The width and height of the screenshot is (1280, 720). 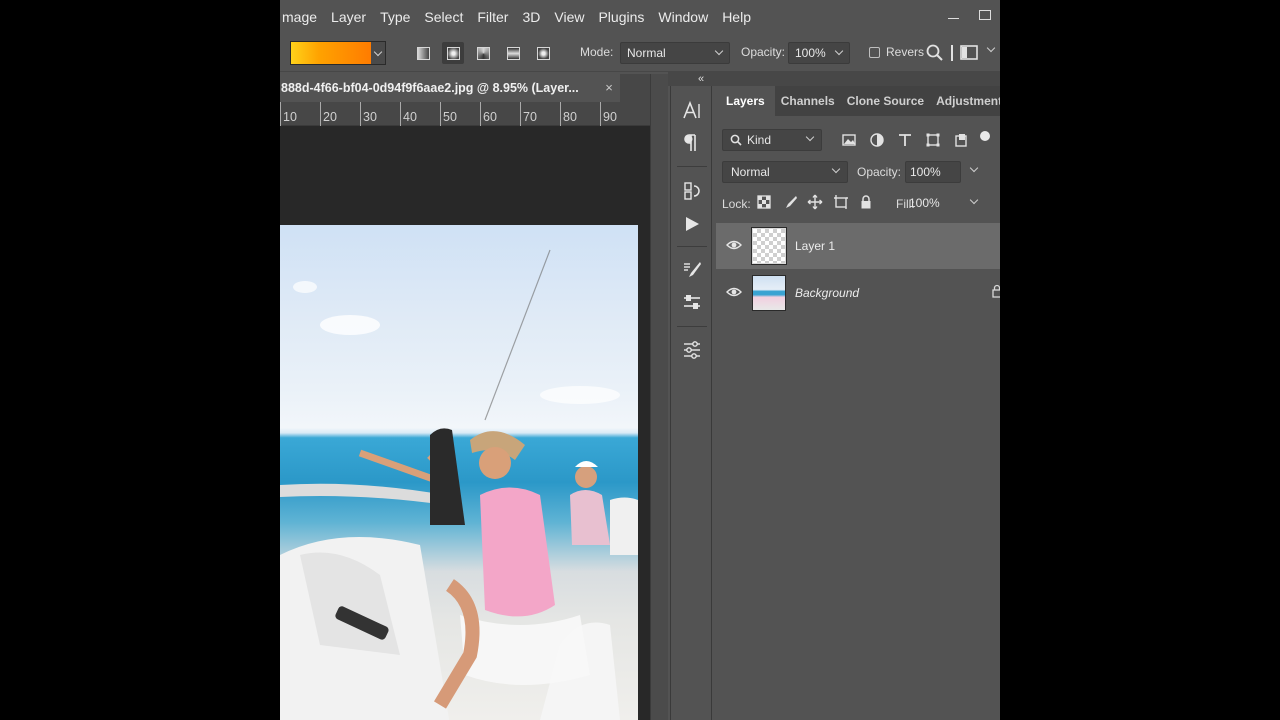 I want to click on opacity-label: Opacity:, so click(x=763, y=52).